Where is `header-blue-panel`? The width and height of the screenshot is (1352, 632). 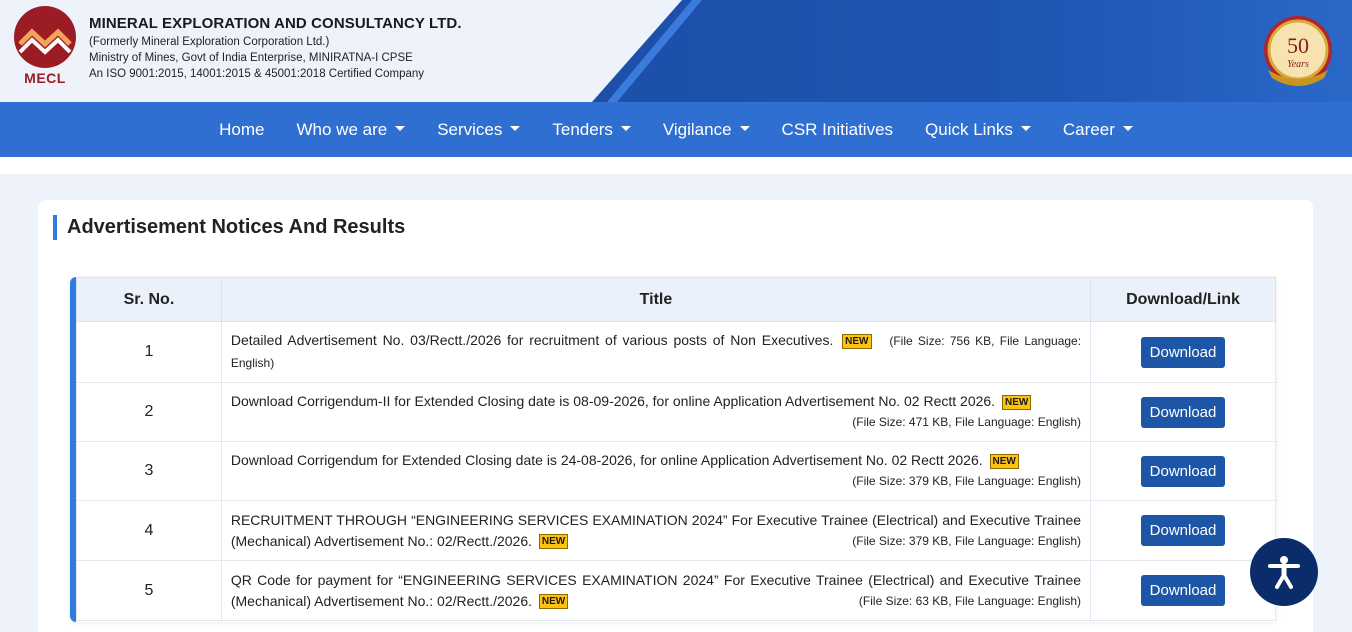
header-blue-panel is located at coordinates (972, 51).